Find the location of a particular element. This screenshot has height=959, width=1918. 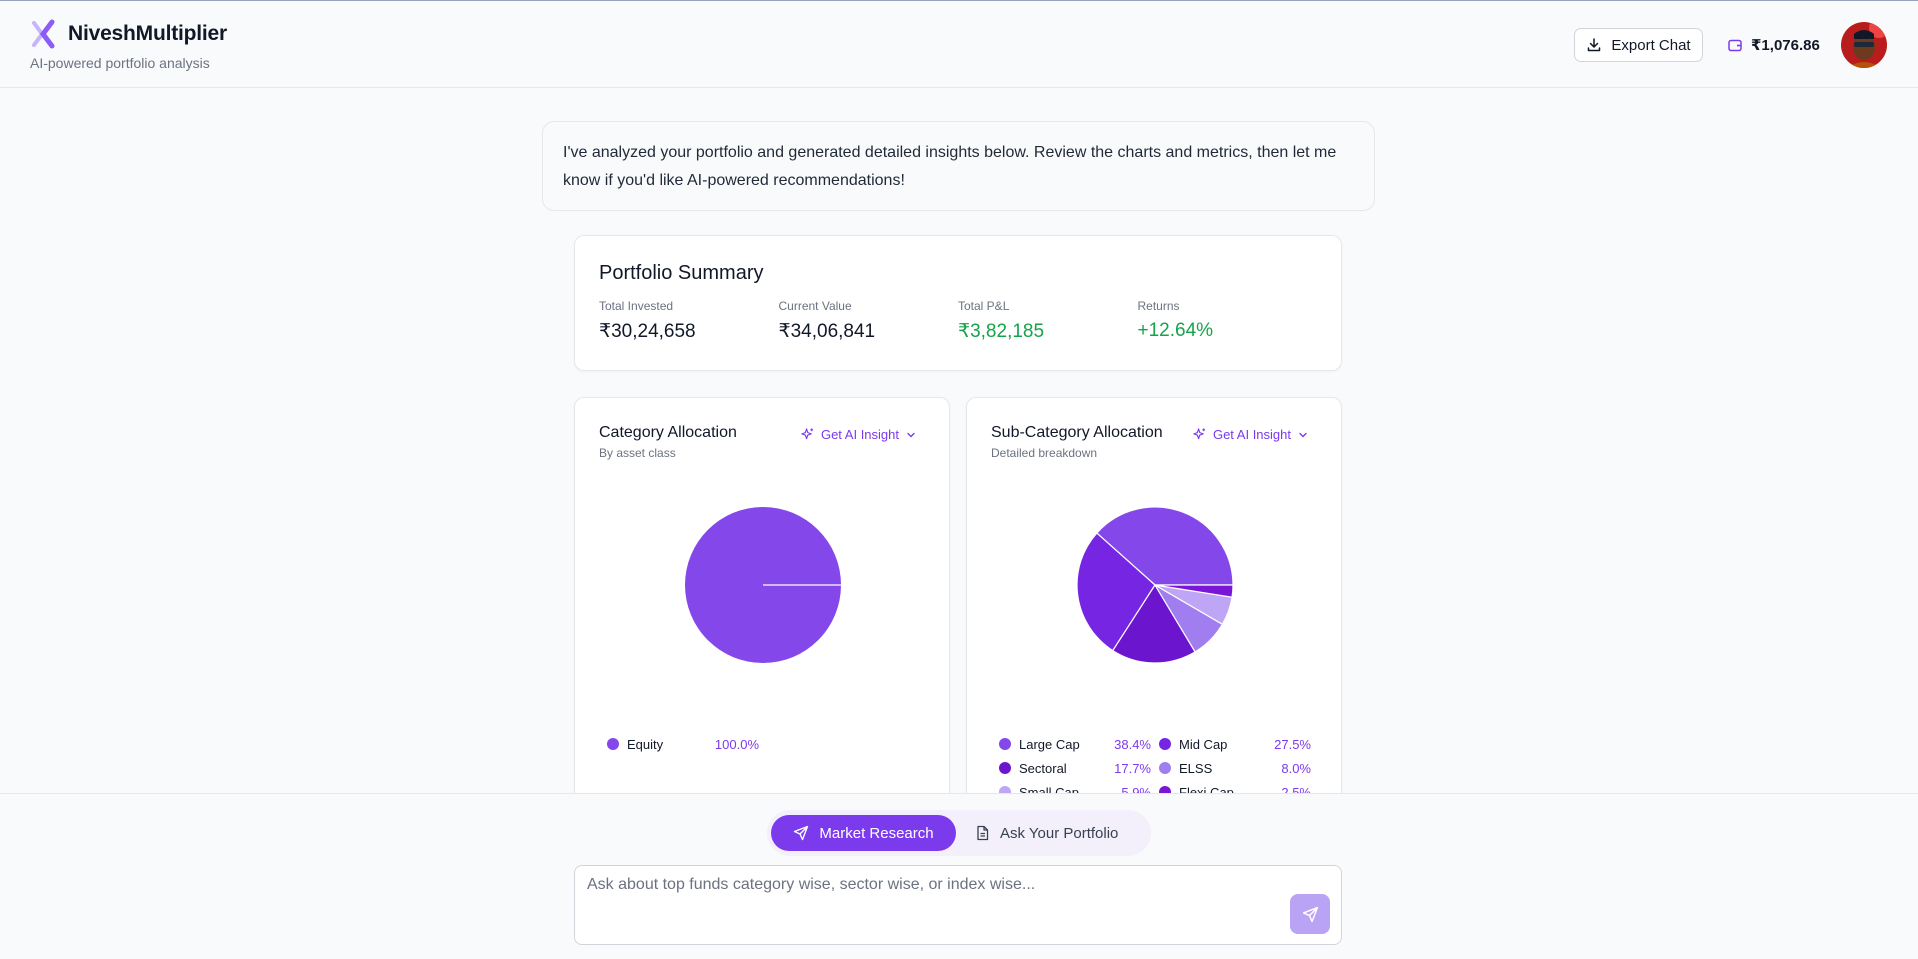

metric-total-pnl: Total P&L ₹3,82,185 is located at coordinates (1048, 321).